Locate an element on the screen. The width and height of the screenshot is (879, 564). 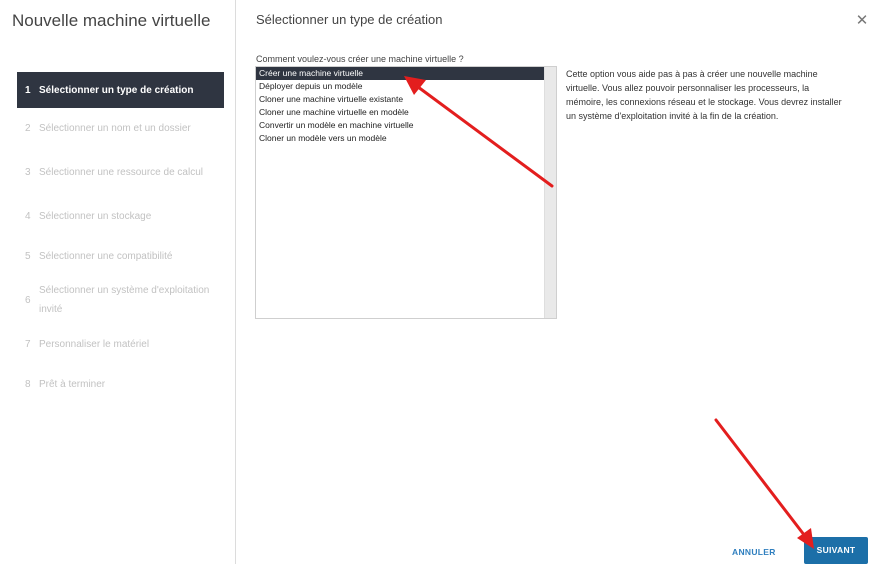
option-clone-template-to-template: Cloner un modèle vers un modèle is located at coordinates (400, 138).